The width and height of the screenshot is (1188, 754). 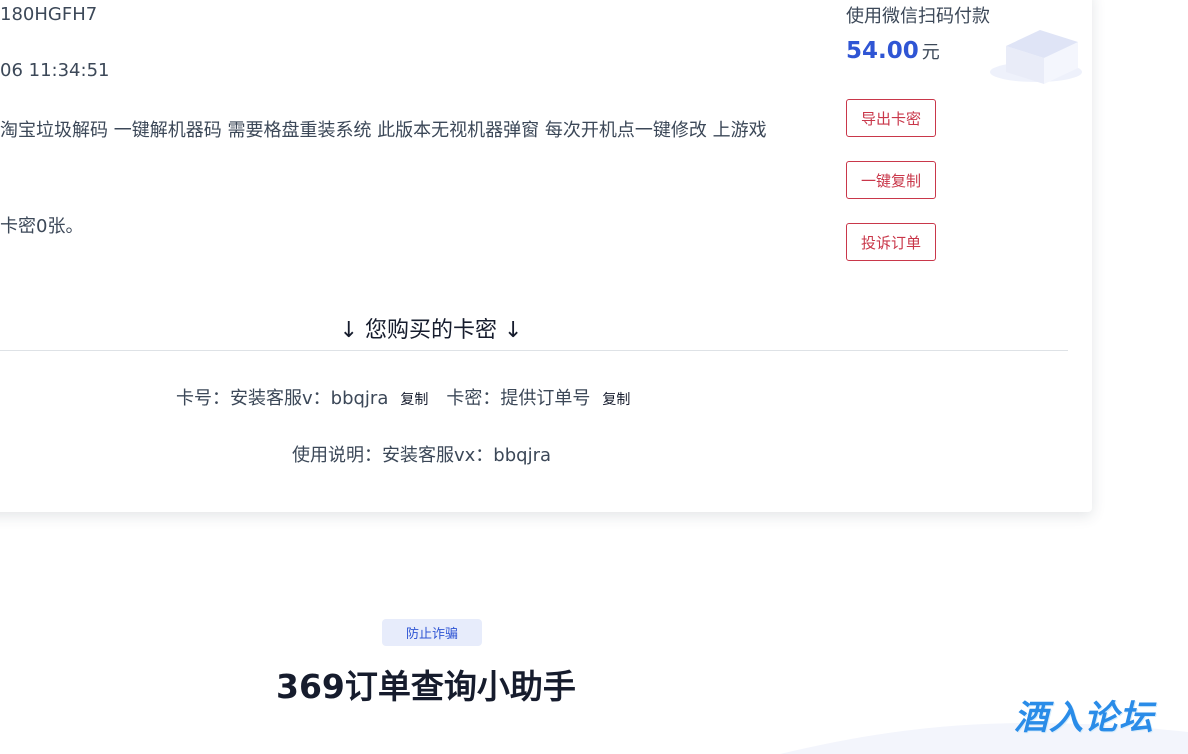 I want to click on export-cards-button: 导出卡密, so click(x=891, y=118).